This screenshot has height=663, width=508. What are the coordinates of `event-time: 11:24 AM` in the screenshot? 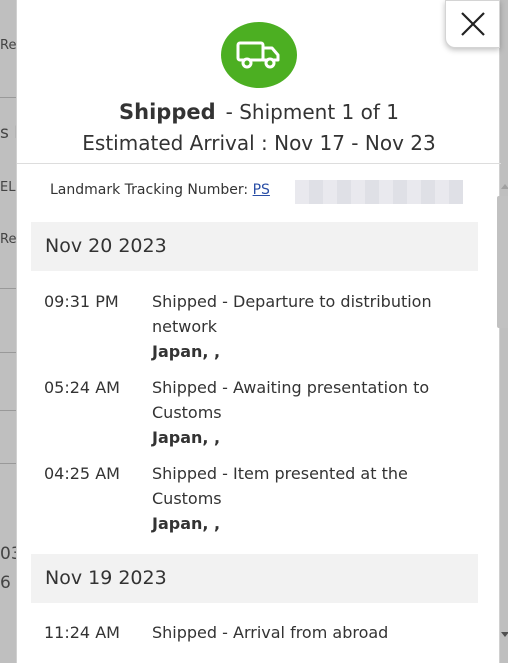 It's located at (82, 632).